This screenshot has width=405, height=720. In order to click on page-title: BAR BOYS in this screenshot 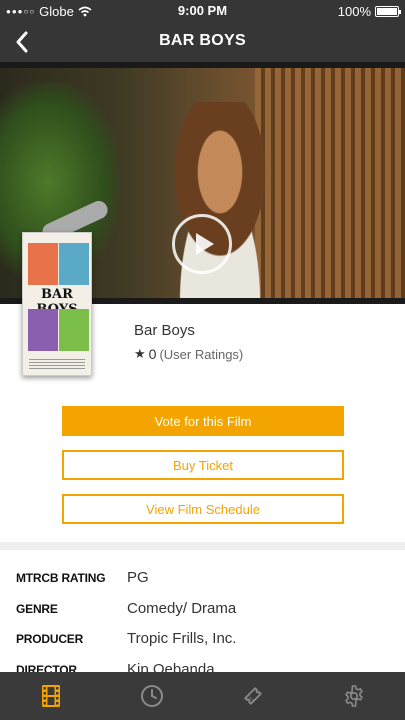, I will do `click(202, 40)`.